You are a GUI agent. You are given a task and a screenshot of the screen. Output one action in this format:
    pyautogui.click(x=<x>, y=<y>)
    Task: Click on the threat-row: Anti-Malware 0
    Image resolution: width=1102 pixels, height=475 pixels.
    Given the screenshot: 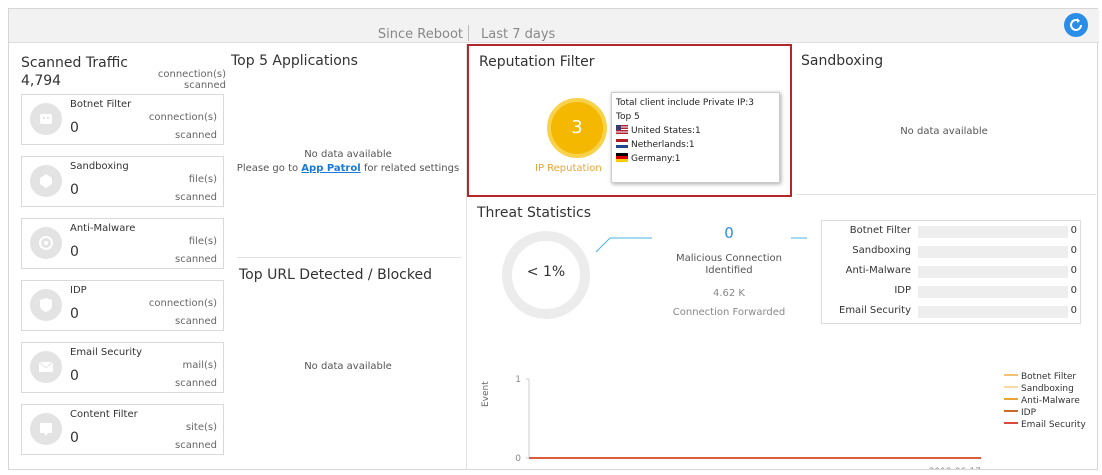 What is the action you would take?
    pyautogui.click(x=949, y=272)
    